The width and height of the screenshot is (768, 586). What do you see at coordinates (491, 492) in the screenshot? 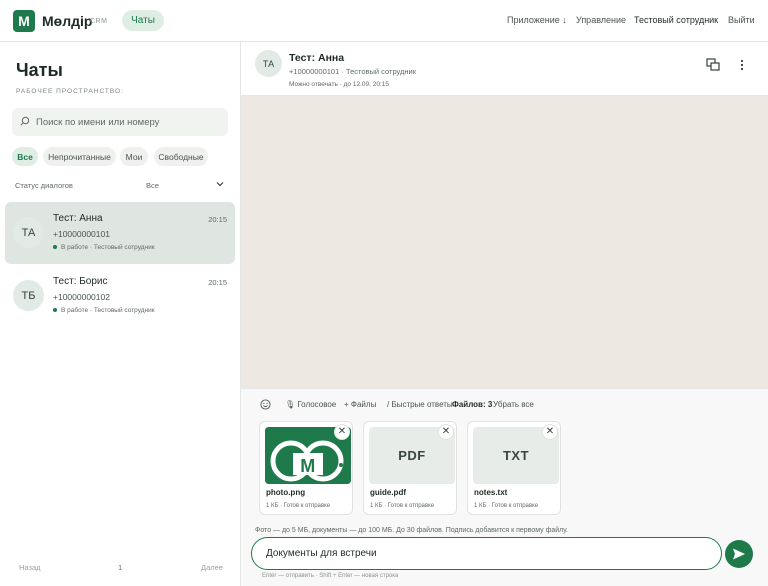
I see `attachment-name: notes.txt` at bounding box center [491, 492].